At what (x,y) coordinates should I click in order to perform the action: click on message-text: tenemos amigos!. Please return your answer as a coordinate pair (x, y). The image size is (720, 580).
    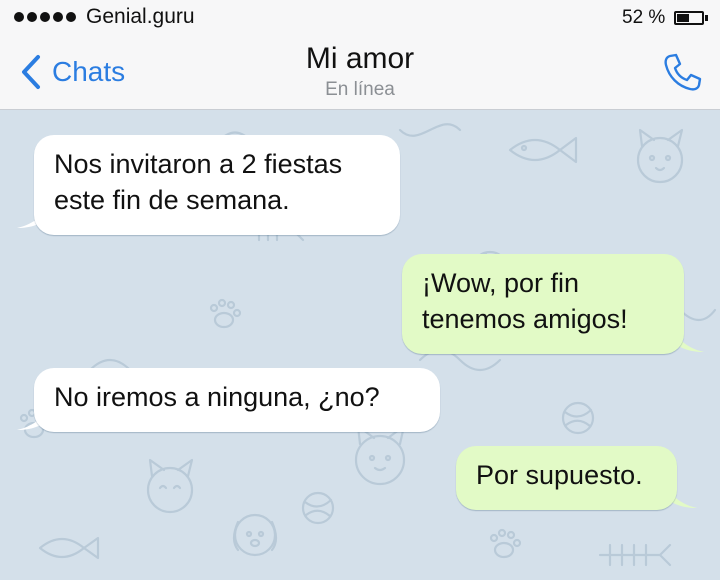
    Looking at the image, I should click on (525, 319).